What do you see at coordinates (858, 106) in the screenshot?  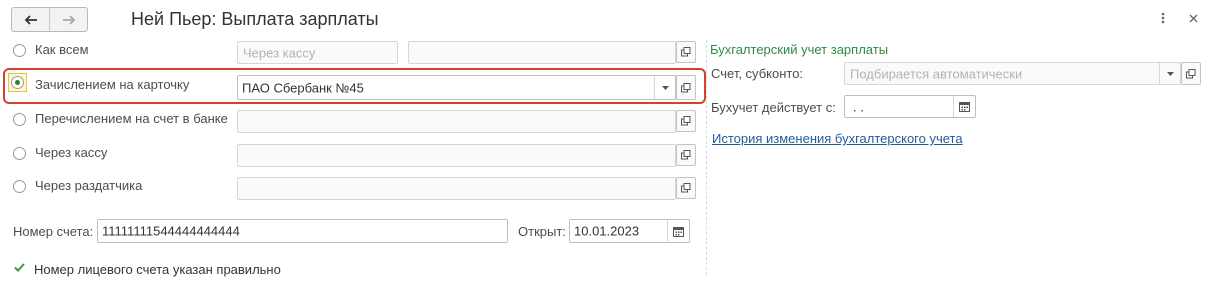 I see `effective-date-value: . .` at bounding box center [858, 106].